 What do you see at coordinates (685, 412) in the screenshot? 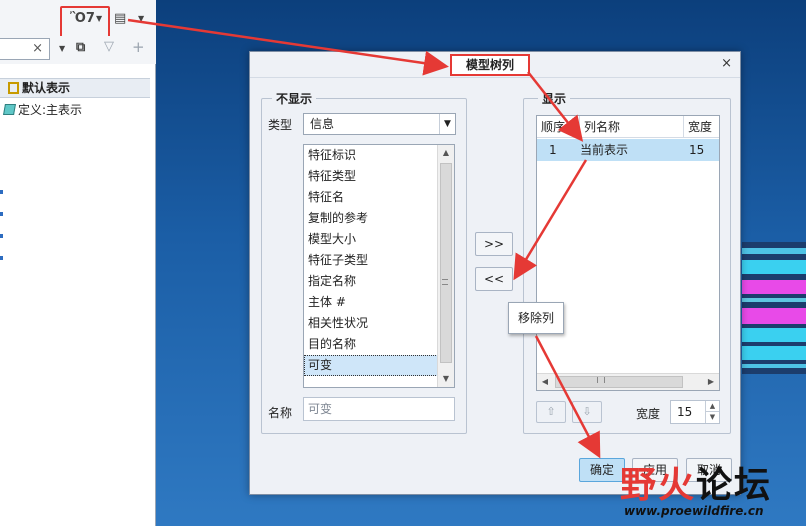
I see `width-value: 15` at bounding box center [685, 412].